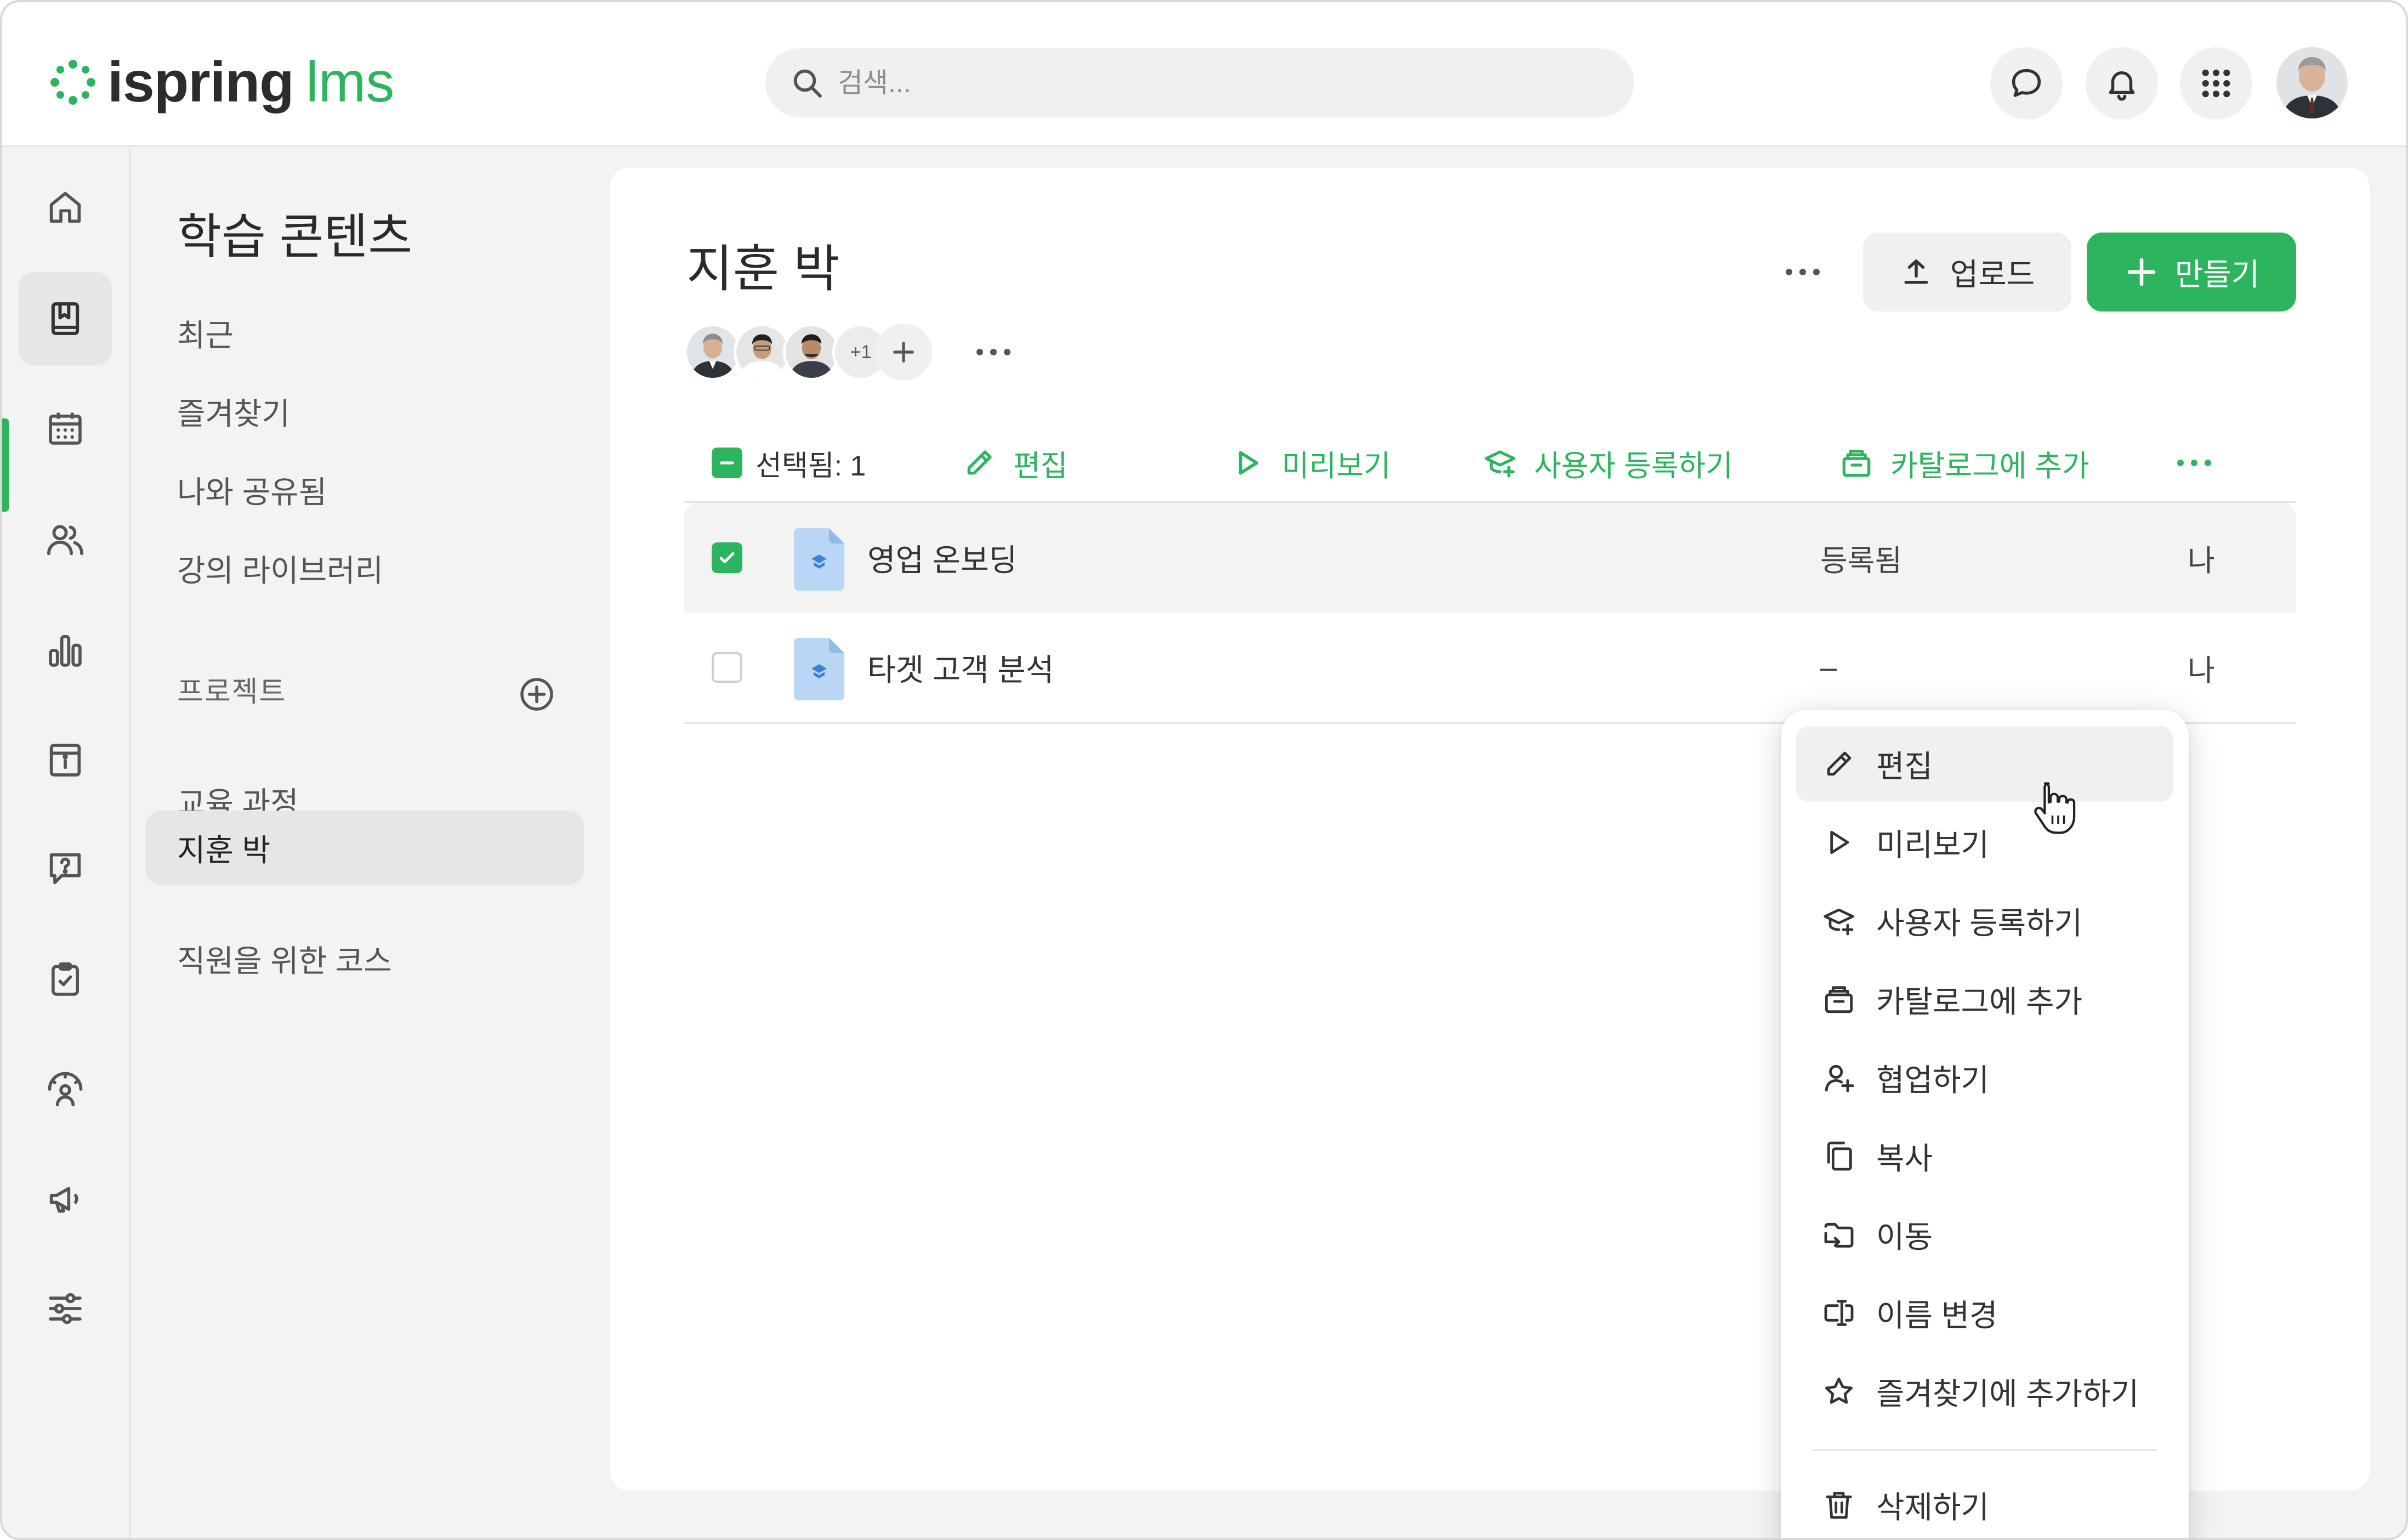  I want to click on table-row: 영업 온보딩 등록됨 나, so click(1490, 558).